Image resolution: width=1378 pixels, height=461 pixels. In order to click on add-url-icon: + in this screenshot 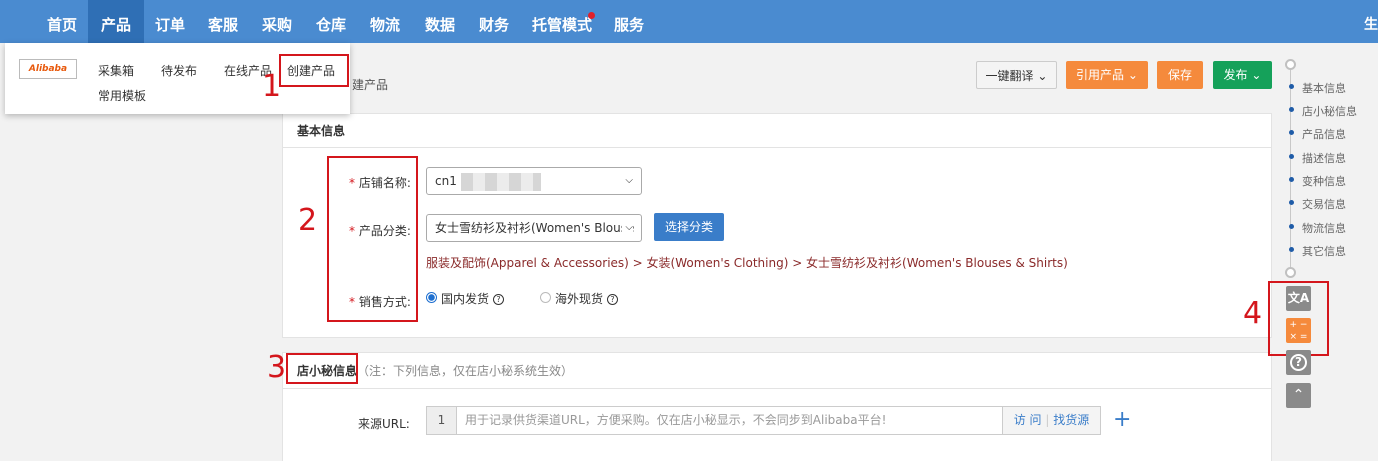, I will do `click(1122, 420)`.